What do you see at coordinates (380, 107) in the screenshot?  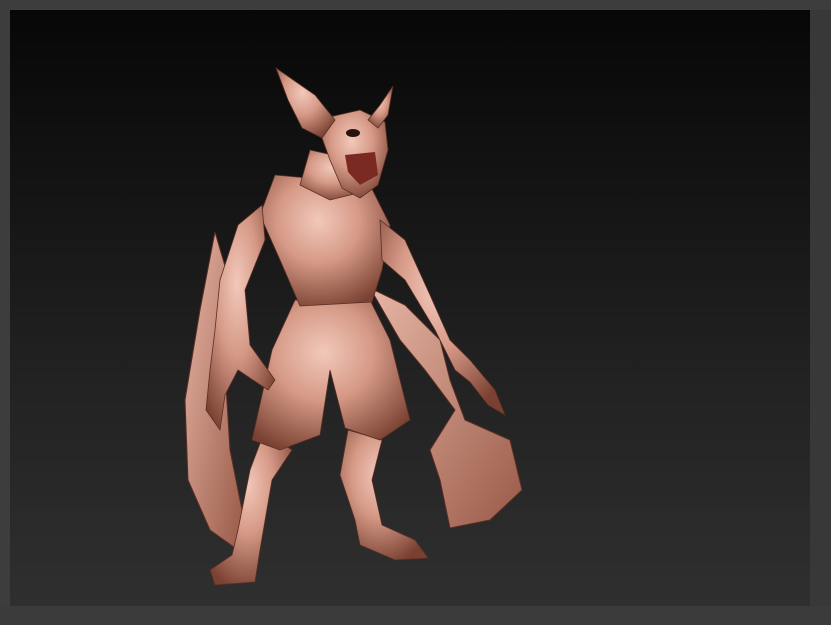 I see `right-ear` at bounding box center [380, 107].